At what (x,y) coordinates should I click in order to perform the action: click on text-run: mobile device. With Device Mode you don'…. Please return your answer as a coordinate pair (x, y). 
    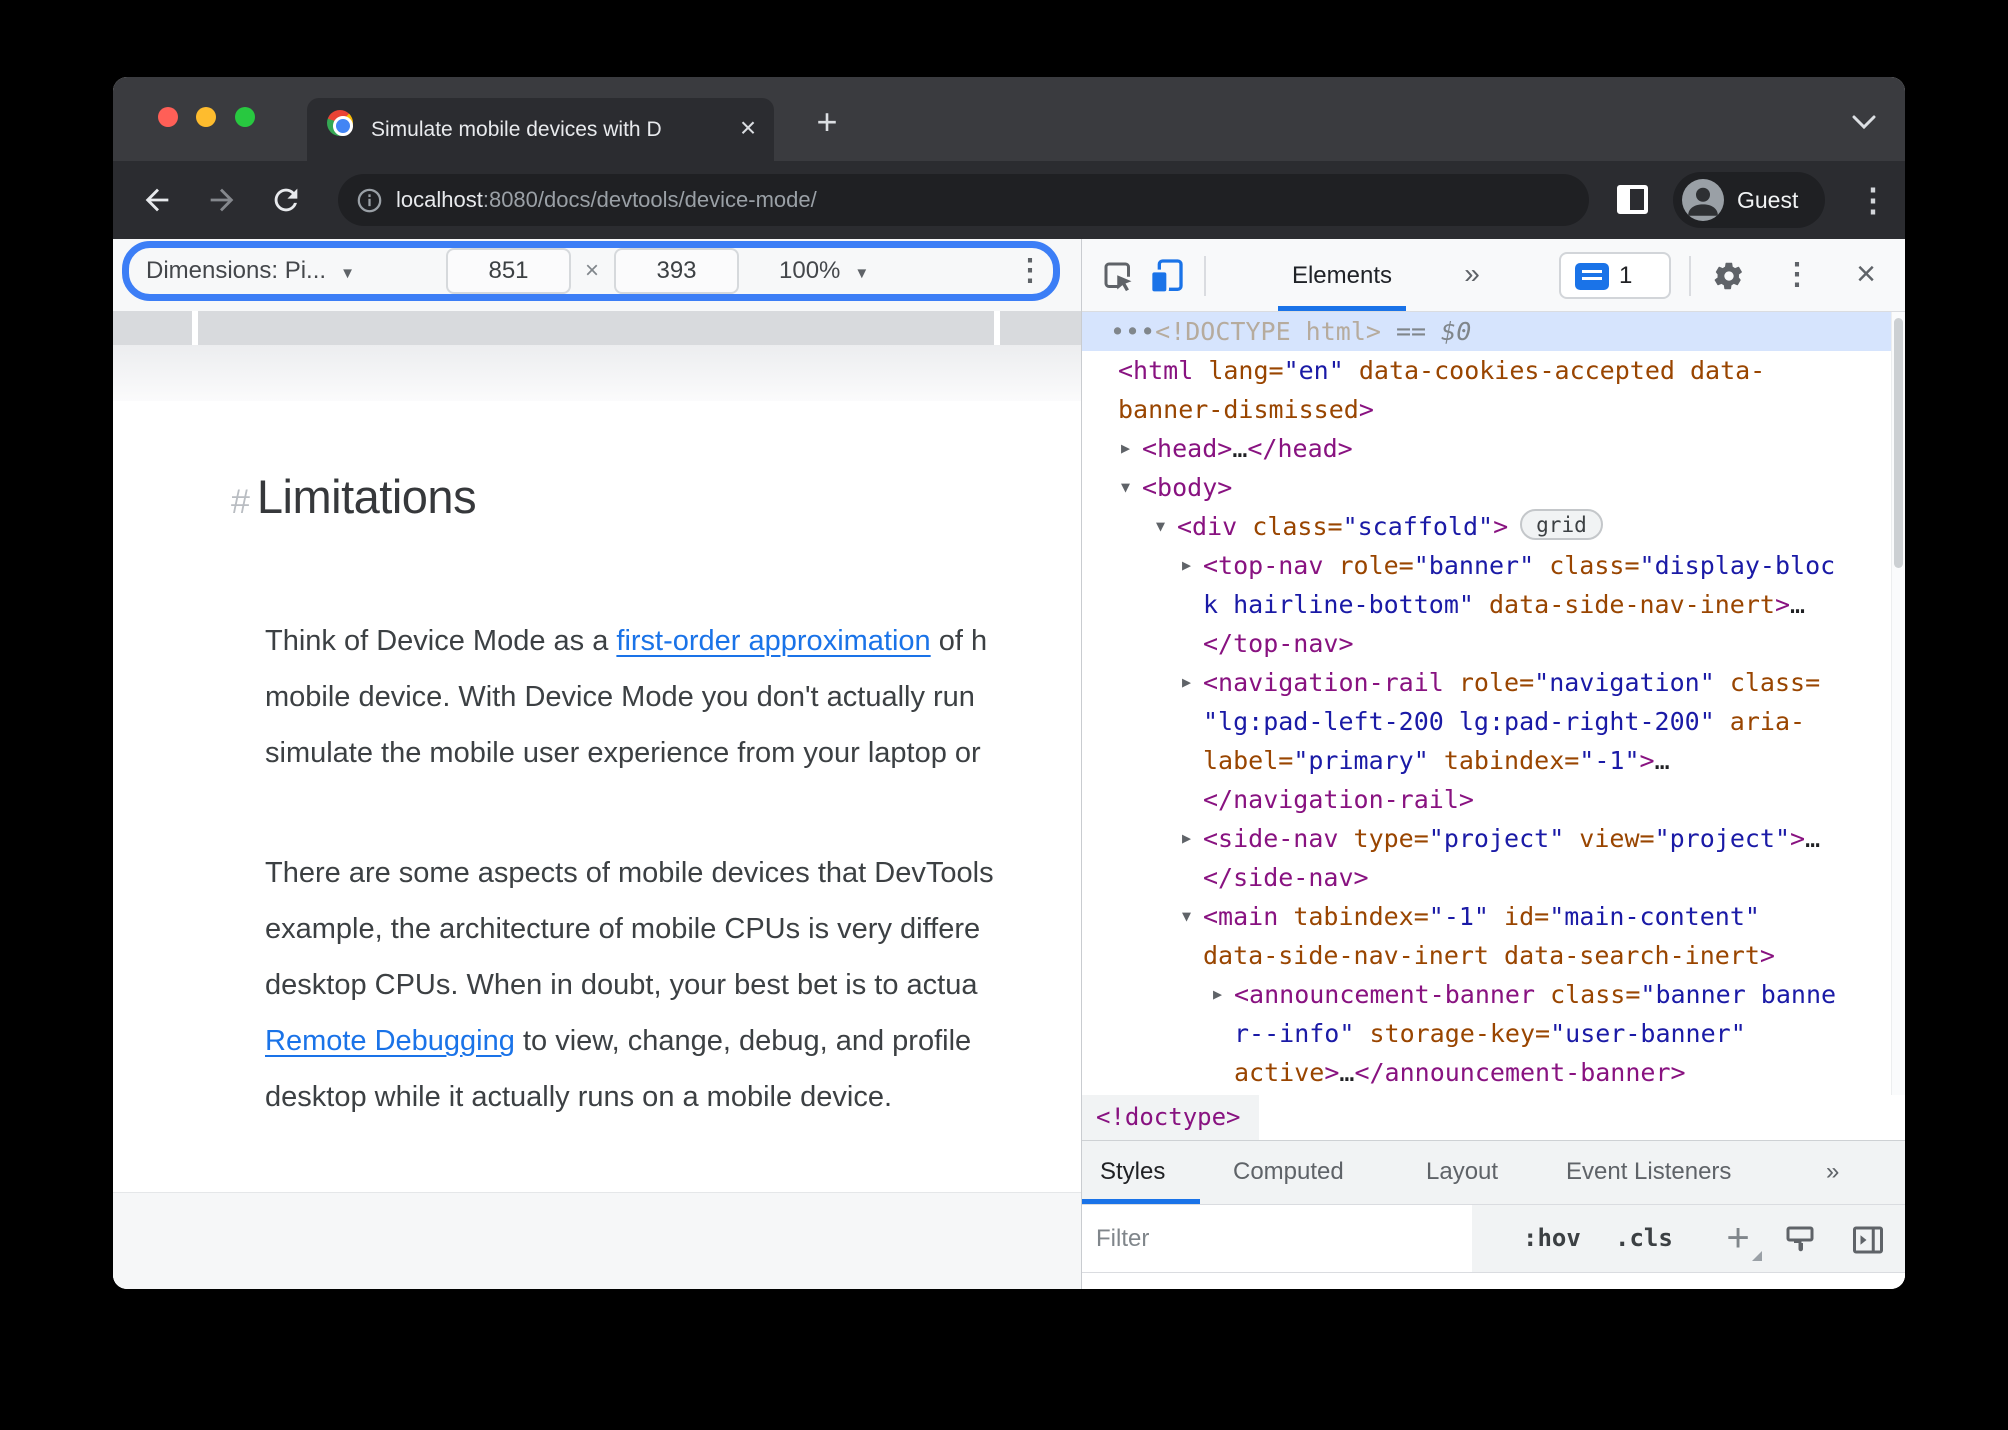
    Looking at the image, I should click on (620, 697).